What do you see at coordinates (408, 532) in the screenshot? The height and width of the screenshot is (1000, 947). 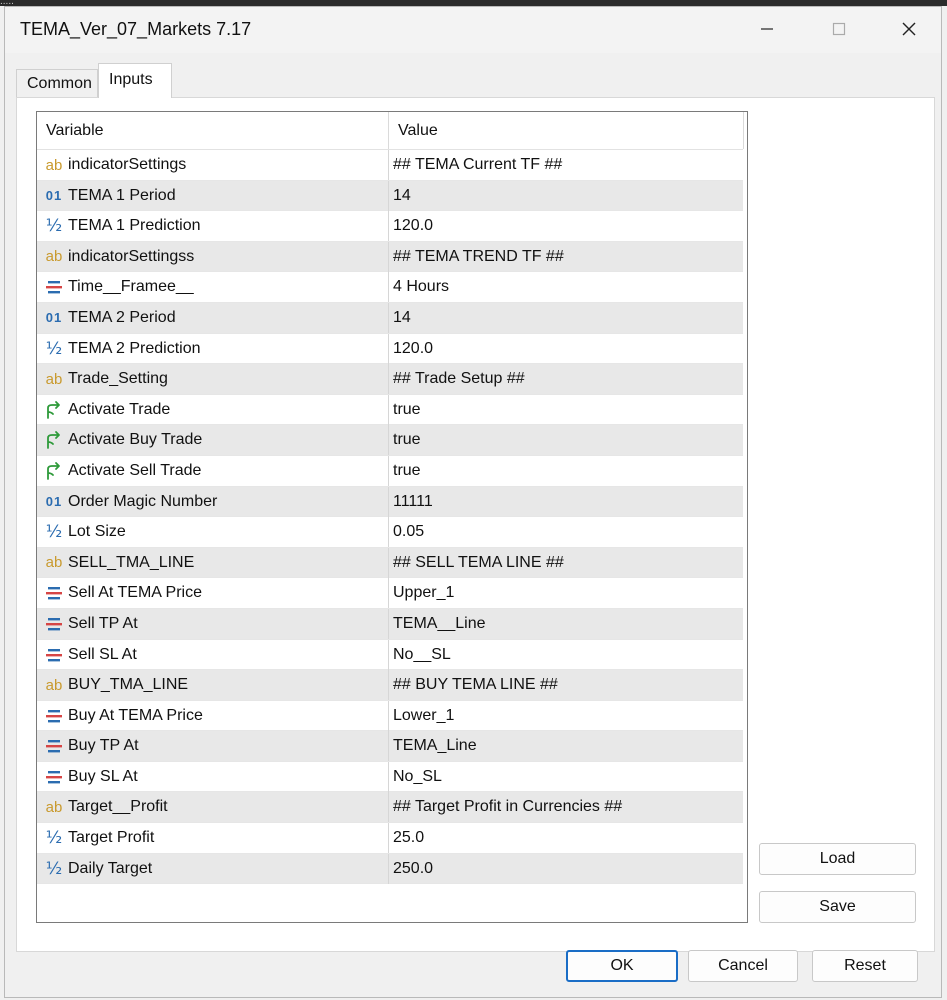 I see `variable-value: 0.05` at bounding box center [408, 532].